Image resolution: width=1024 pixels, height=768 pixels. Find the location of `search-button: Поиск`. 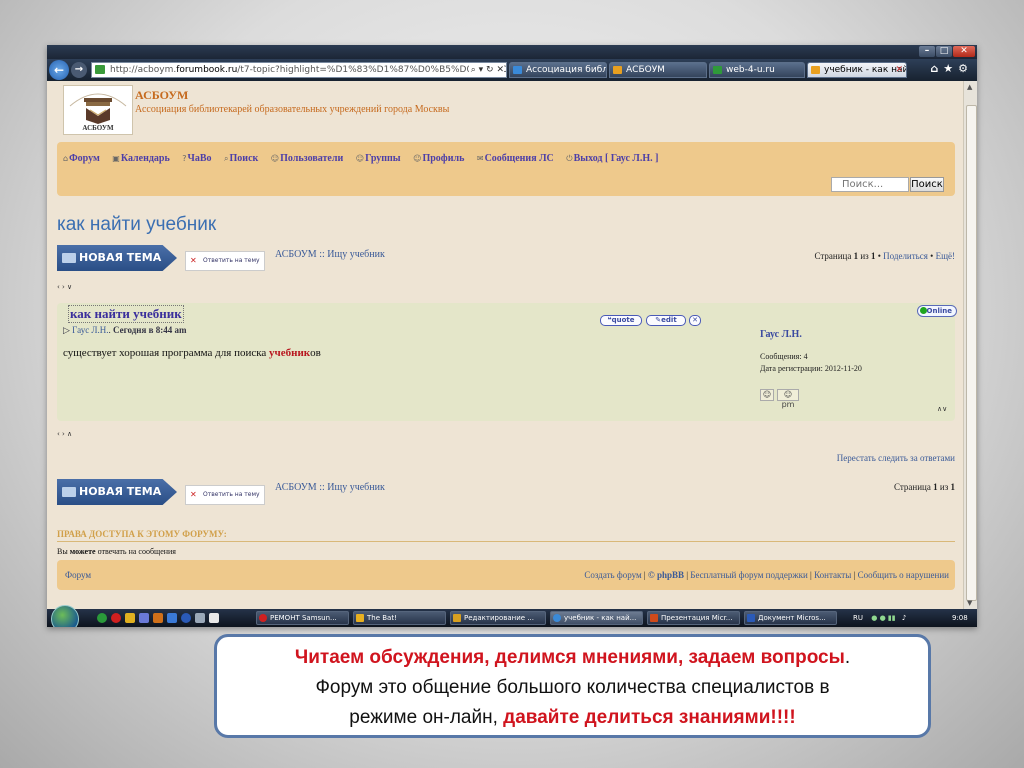

search-button: Поиск is located at coordinates (927, 184).